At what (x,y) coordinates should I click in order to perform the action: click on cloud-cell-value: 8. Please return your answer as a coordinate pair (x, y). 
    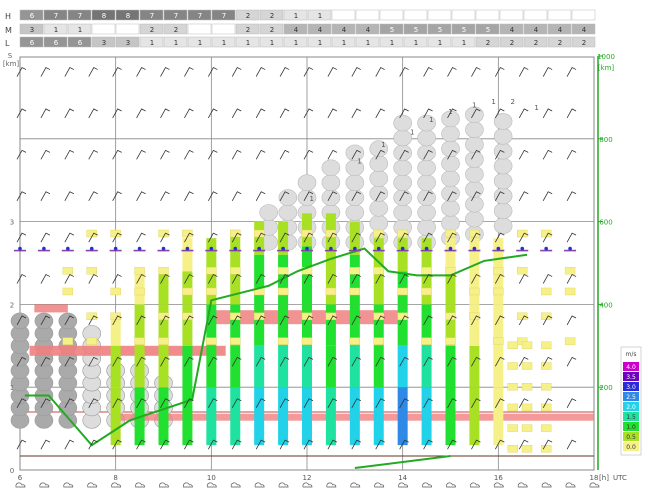
    Looking at the image, I should click on (128, 16).